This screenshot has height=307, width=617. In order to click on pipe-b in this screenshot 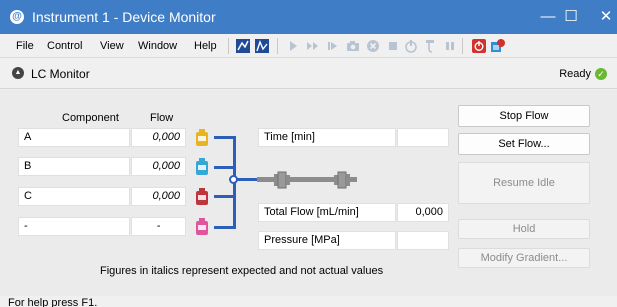, I will do `click(224, 167)`.